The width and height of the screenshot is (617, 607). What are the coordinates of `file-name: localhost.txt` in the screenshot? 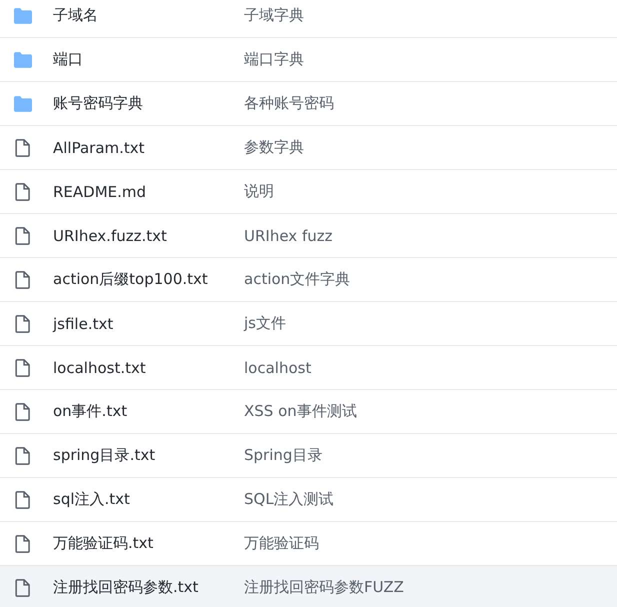 It's located at (148, 367).